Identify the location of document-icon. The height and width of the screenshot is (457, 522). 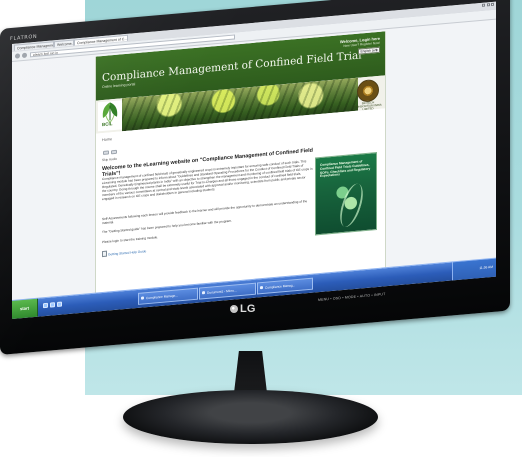
(104, 254).